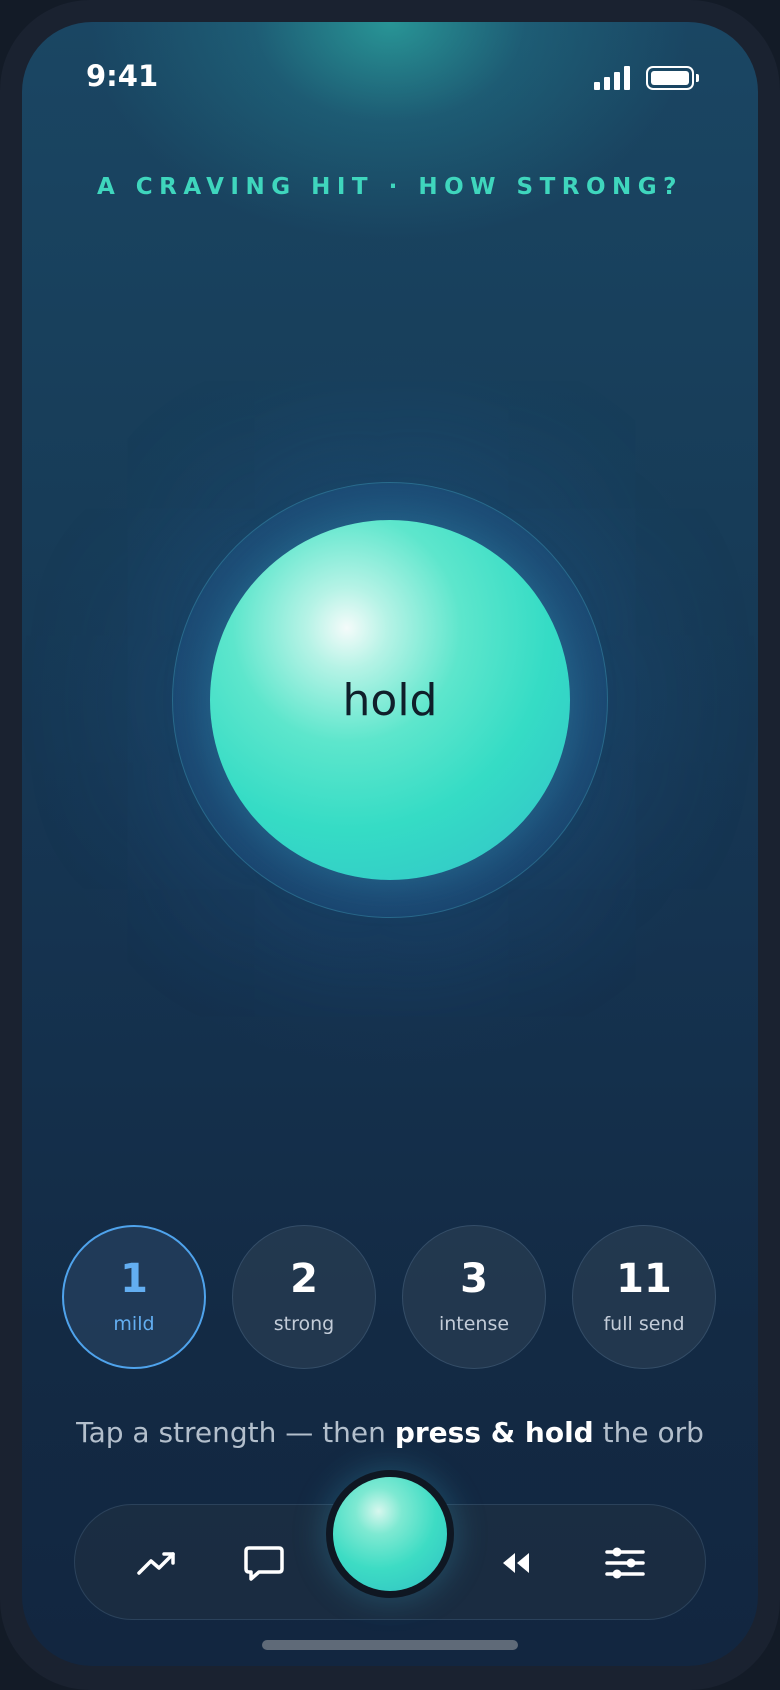  I want to click on battery-icon, so click(672, 78).